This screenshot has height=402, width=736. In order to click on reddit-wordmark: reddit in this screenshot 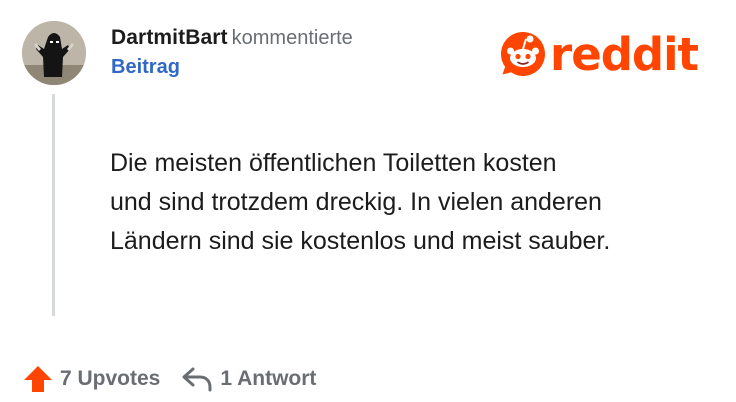, I will do `click(624, 54)`.